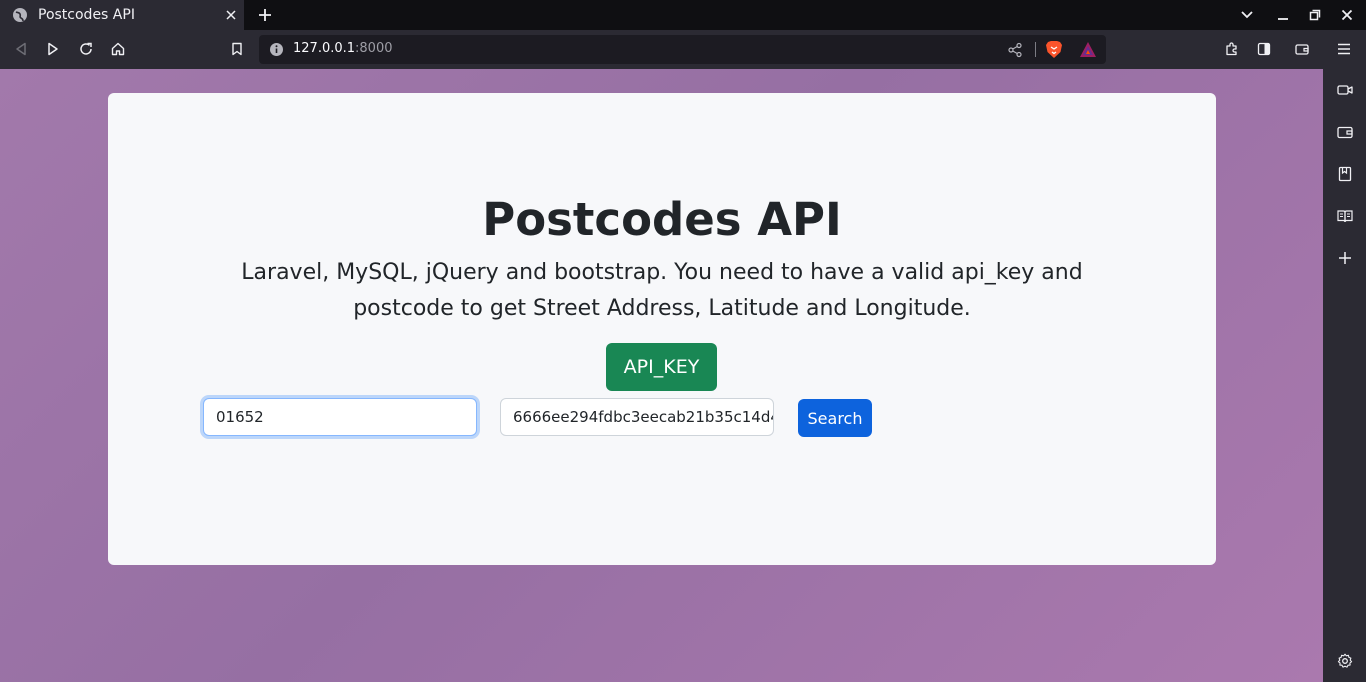 The image size is (1366, 682). What do you see at coordinates (20, 15) in the screenshot?
I see `globe-icon` at bounding box center [20, 15].